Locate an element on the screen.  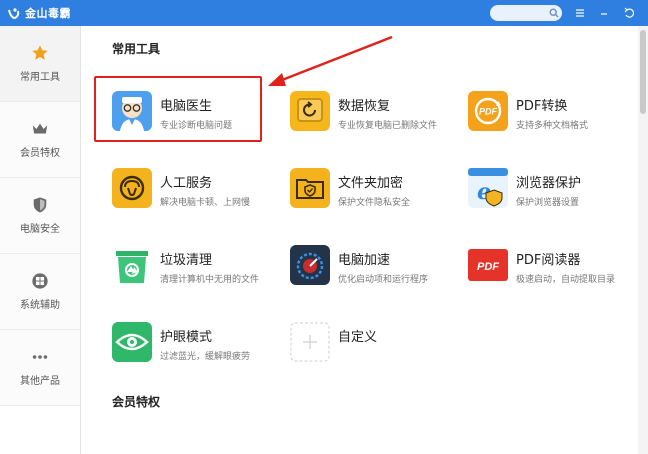
tool-desc: 支持多种文档格式 is located at coordinates (552, 126).